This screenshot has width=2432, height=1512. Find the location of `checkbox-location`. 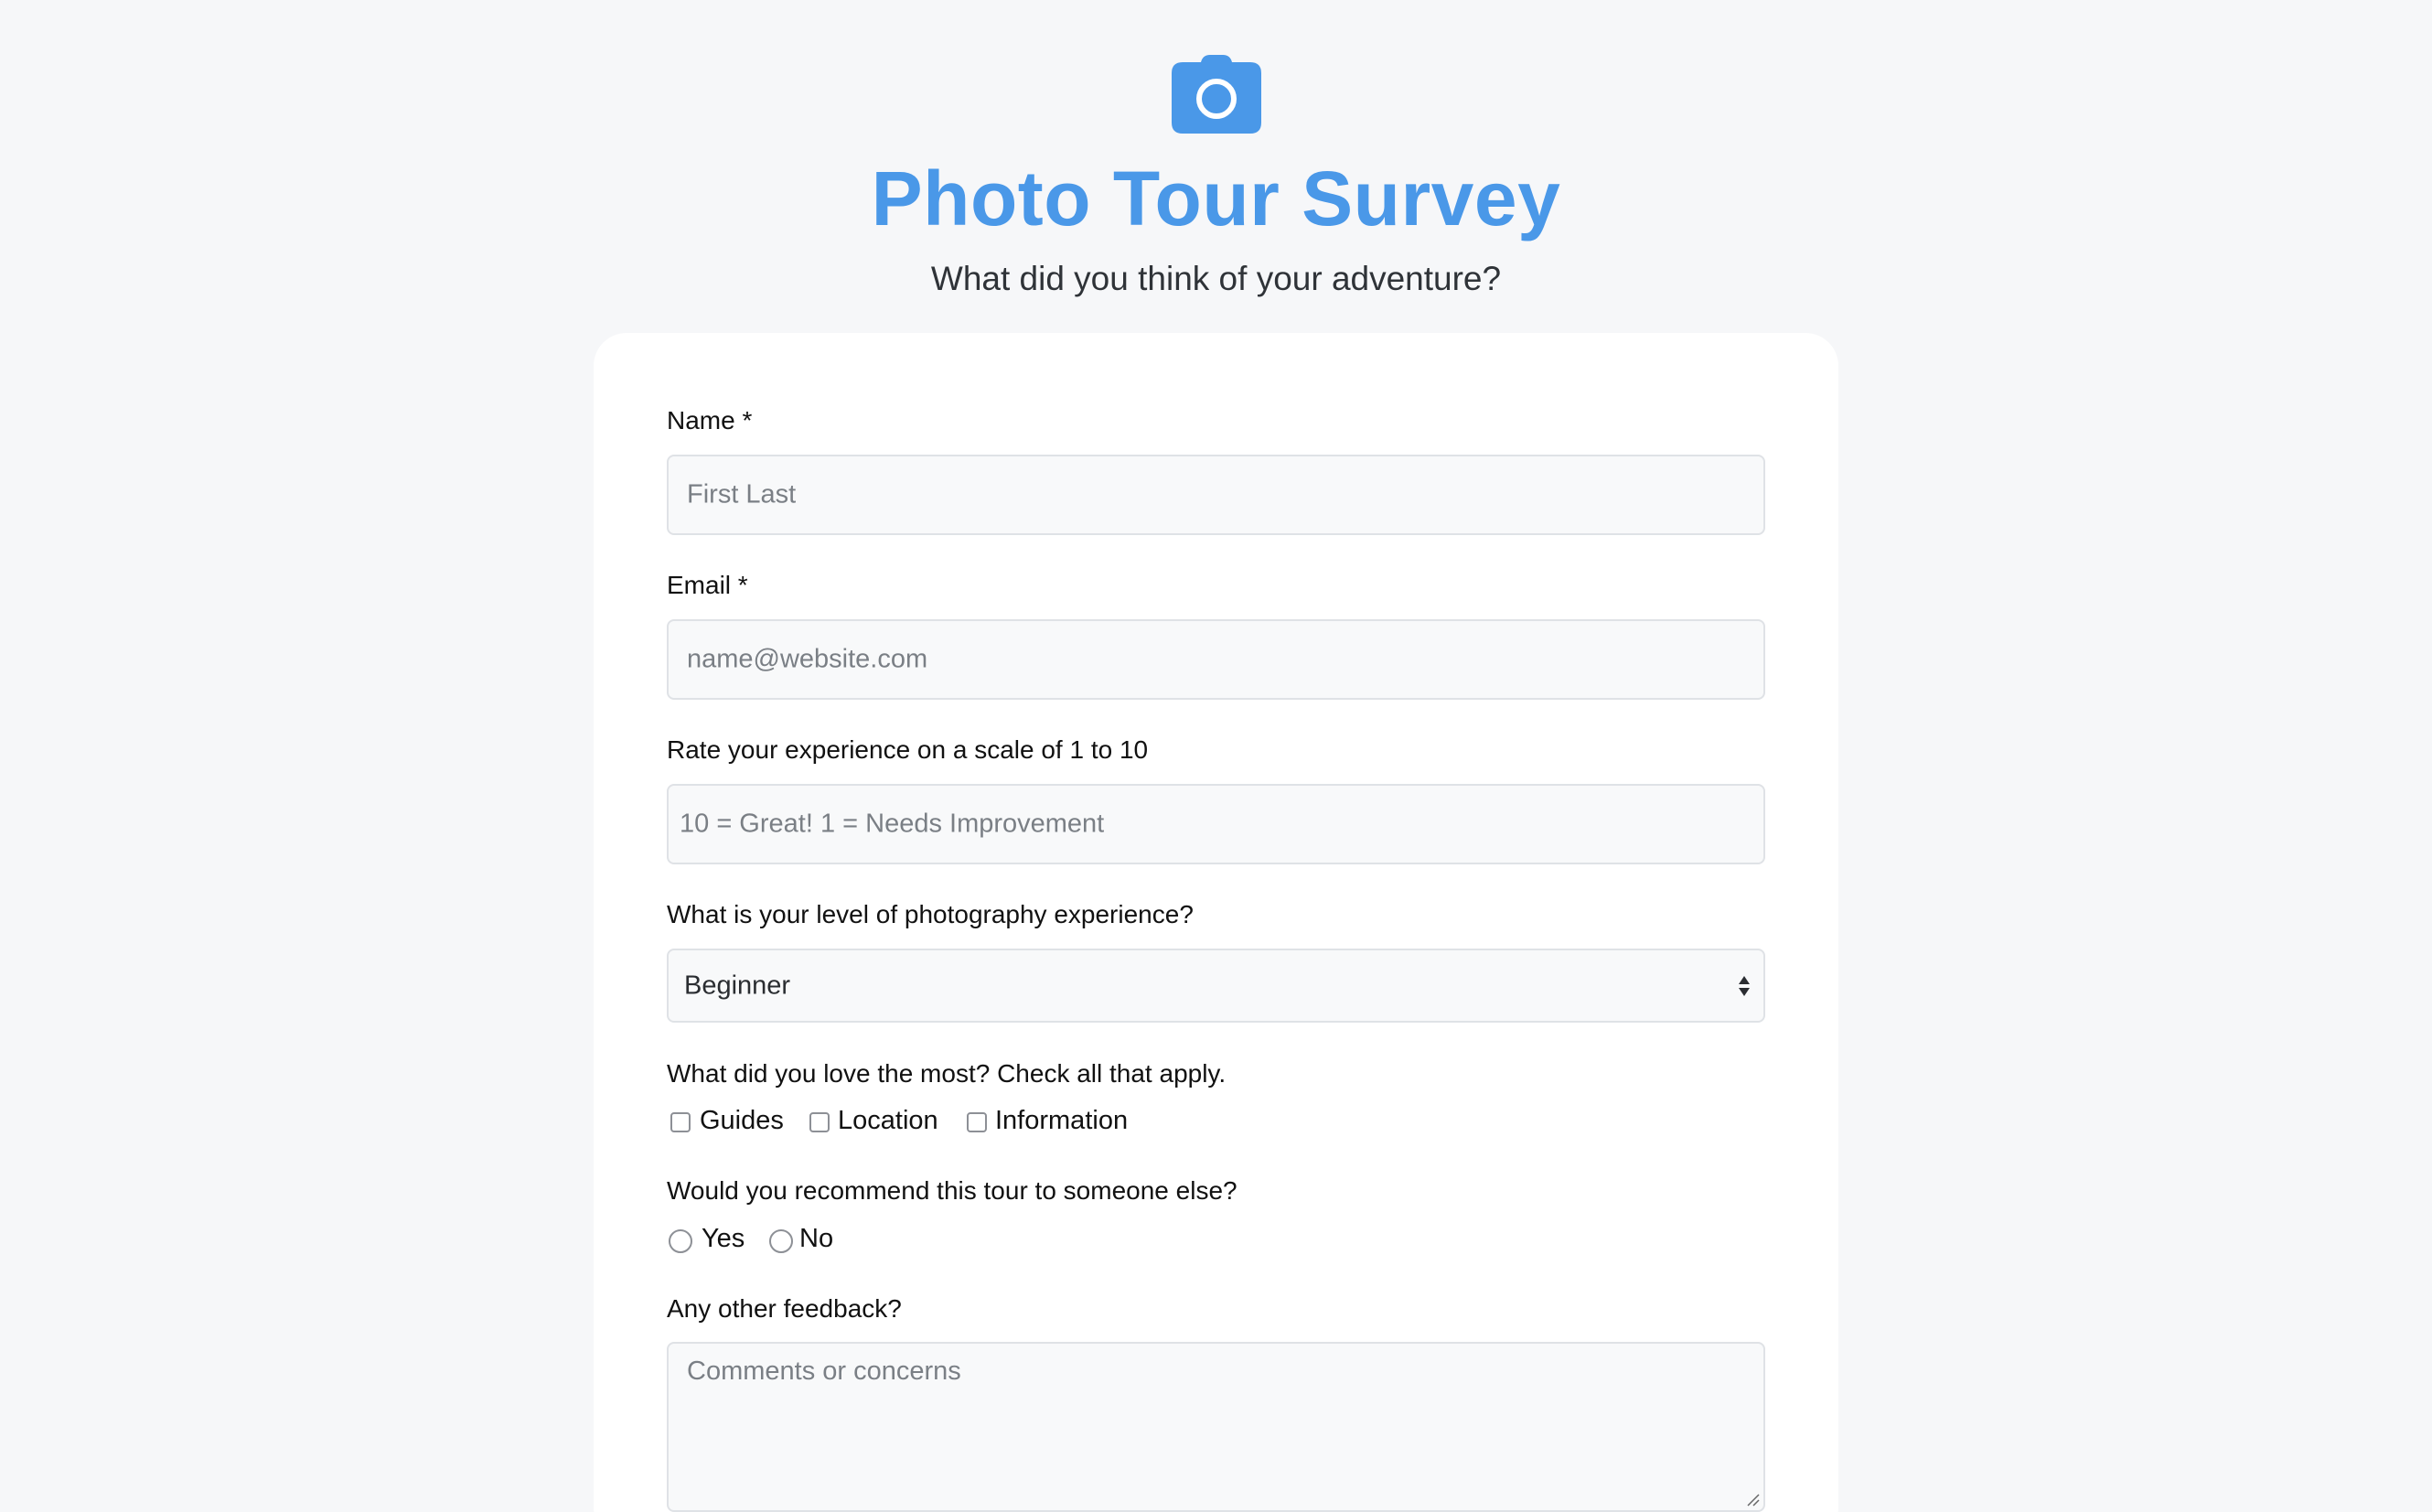

checkbox-location is located at coordinates (819, 1122).